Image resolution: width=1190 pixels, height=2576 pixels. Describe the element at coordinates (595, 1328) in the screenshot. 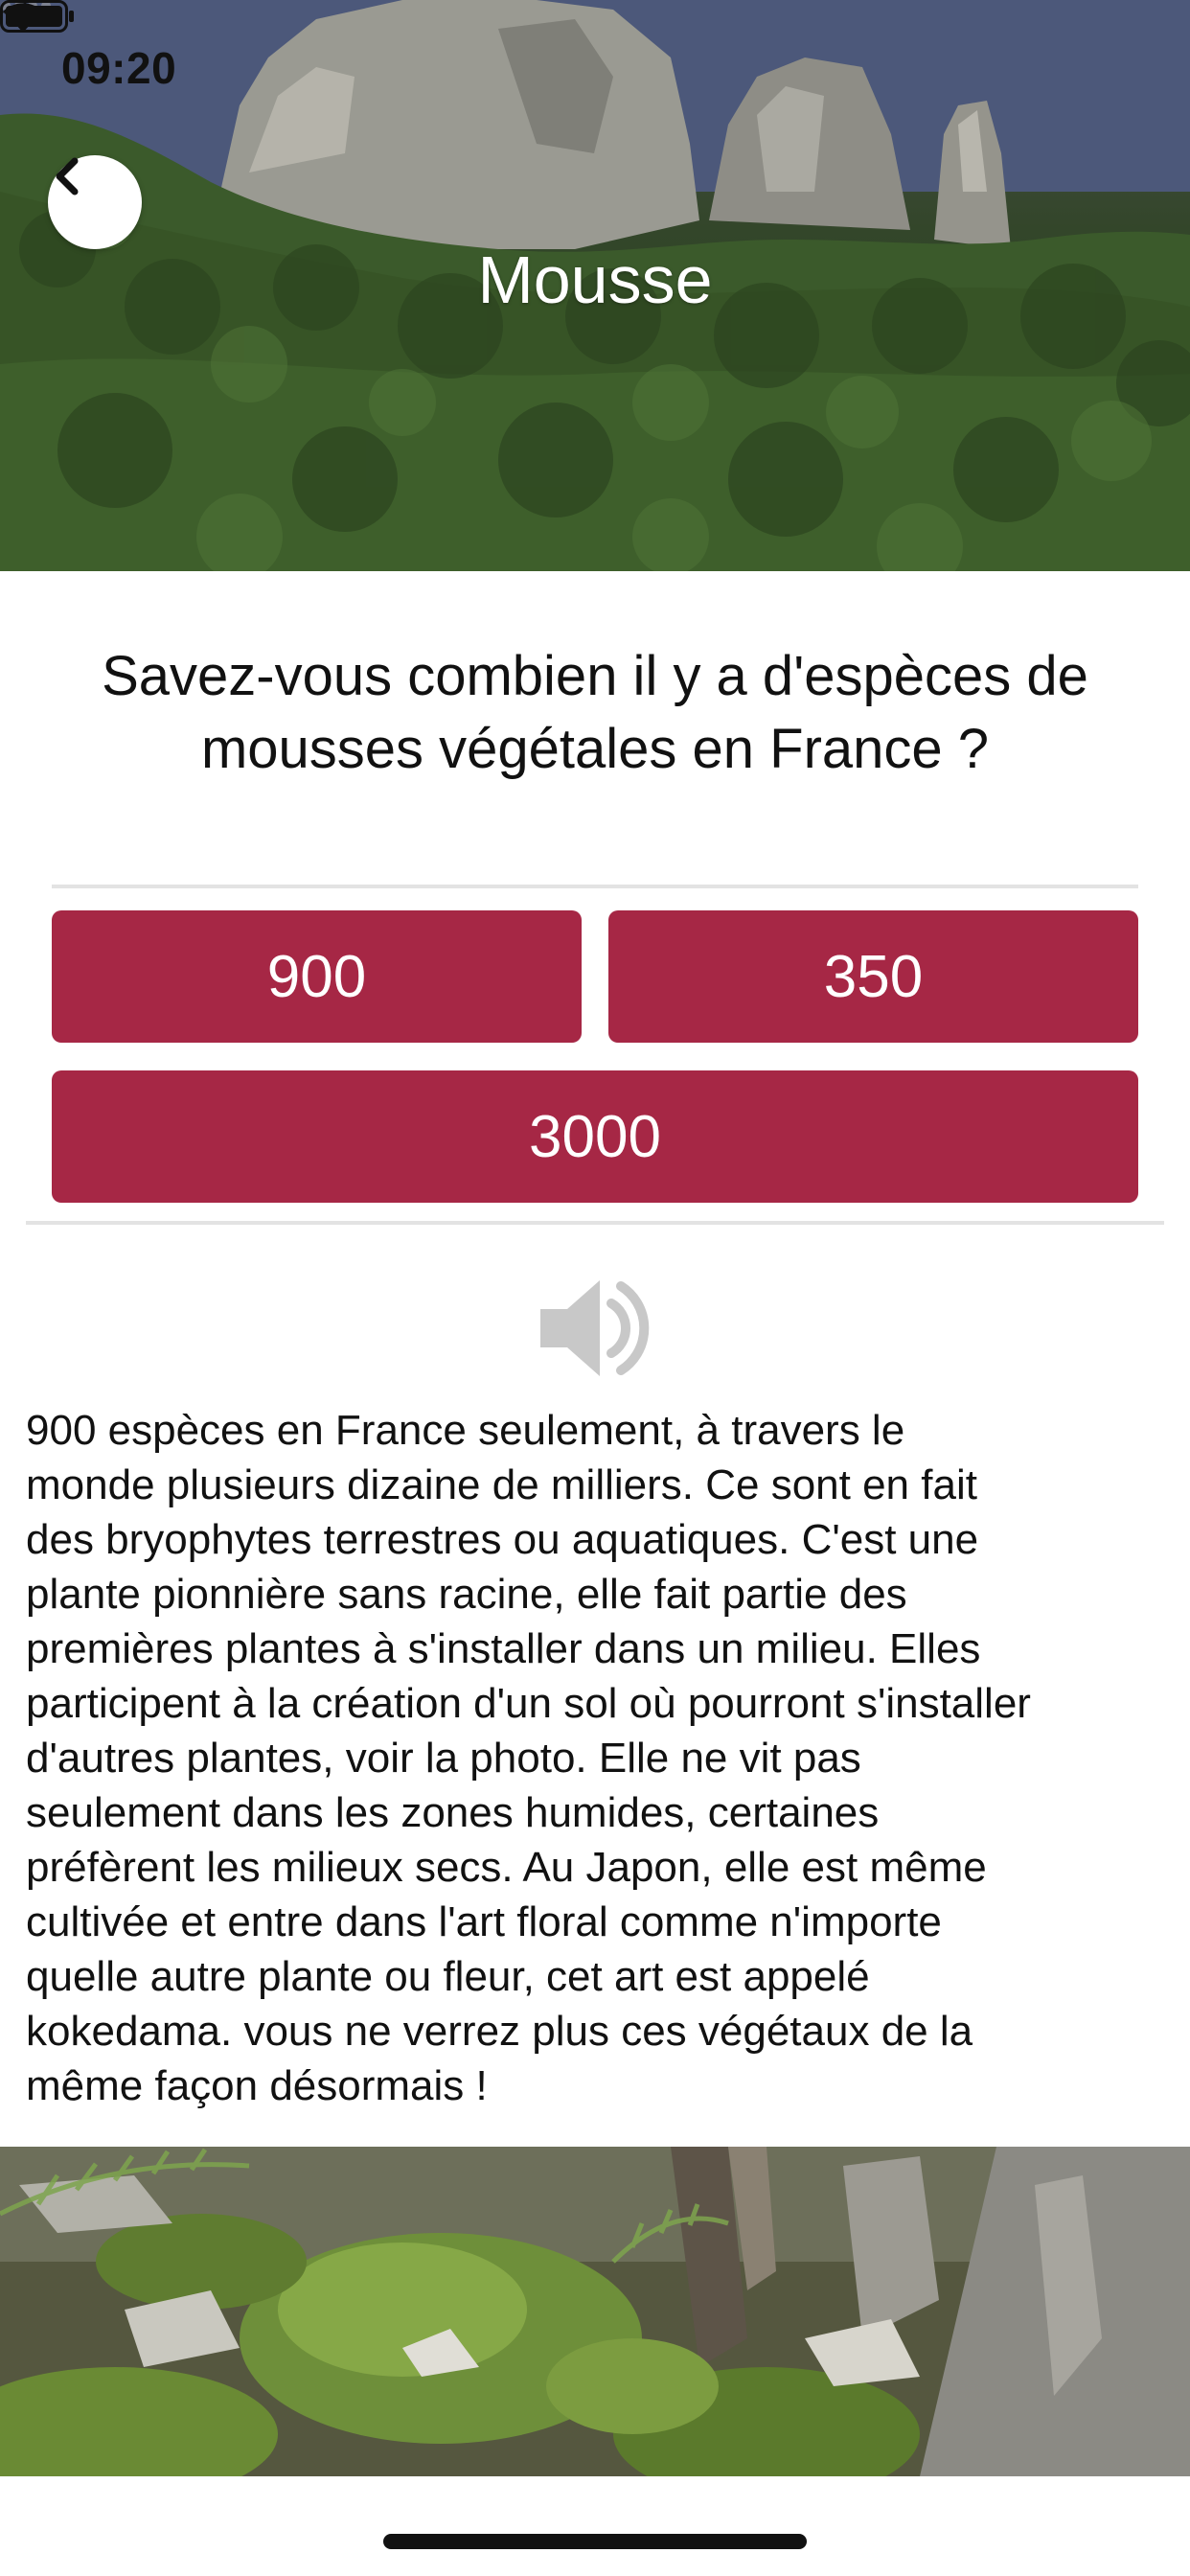

I see `speaker-icon` at that location.